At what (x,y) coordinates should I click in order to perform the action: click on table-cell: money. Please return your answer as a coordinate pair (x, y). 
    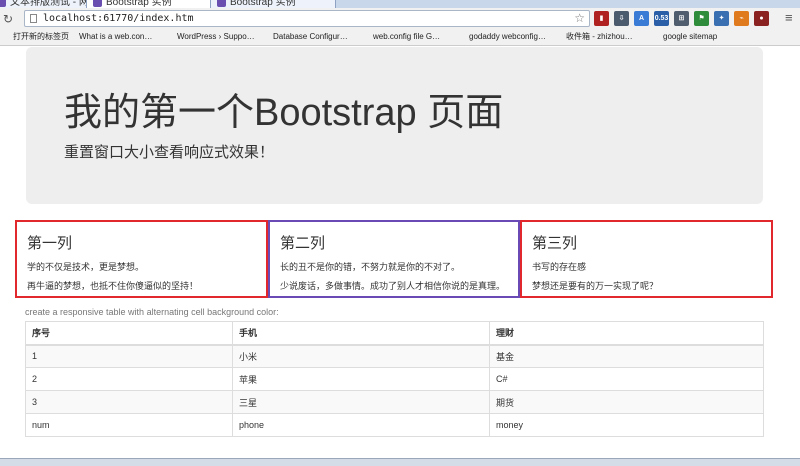
    Looking at the image, I should click on (626, 425).